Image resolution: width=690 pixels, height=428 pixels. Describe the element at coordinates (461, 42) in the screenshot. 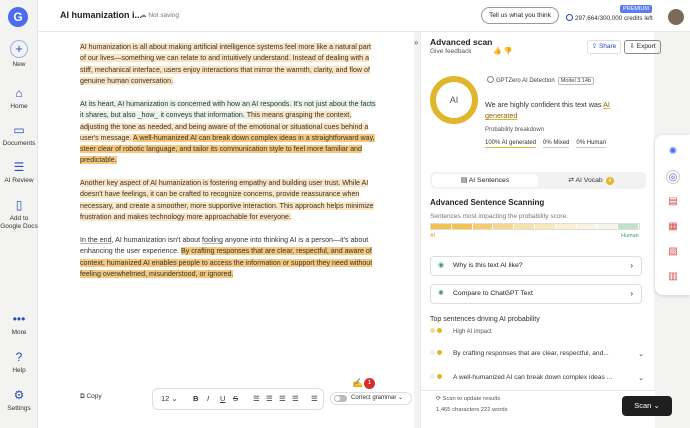

I see `panel-title: Advanced scan` at that location.